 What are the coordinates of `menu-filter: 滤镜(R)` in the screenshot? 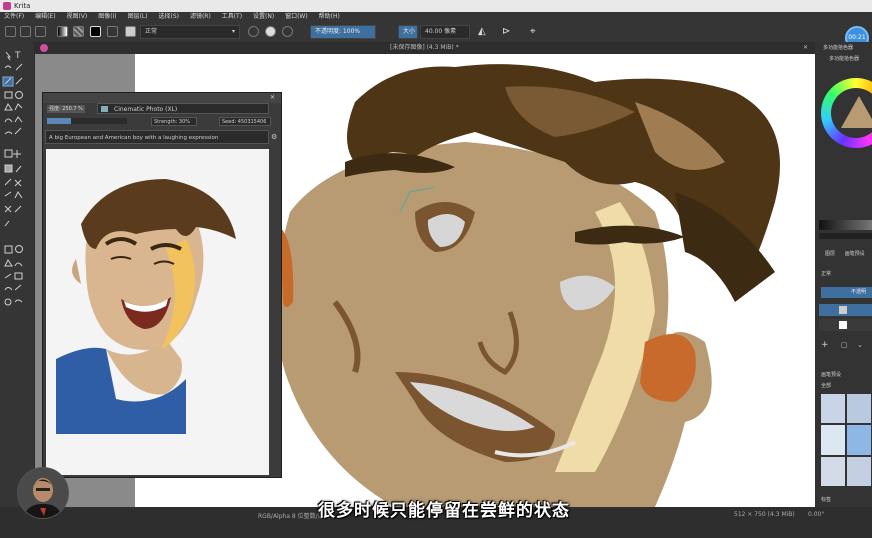 It's located at (200, 17).